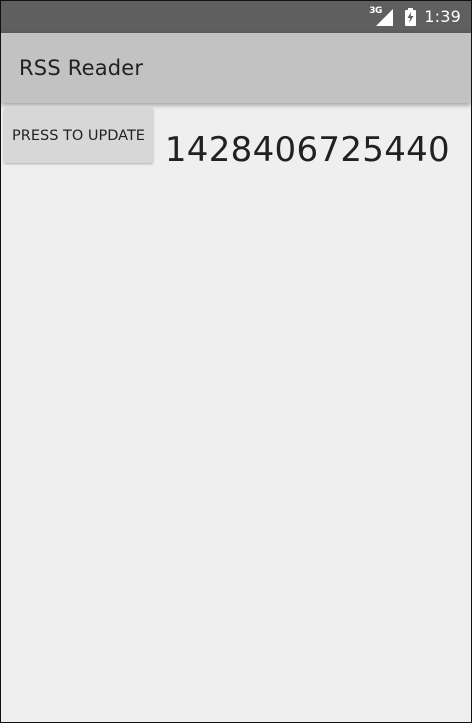 The height and width of the screenshot is (723, 472). I want to click on status-indicators: 3G 1:39, so click(415, 17).